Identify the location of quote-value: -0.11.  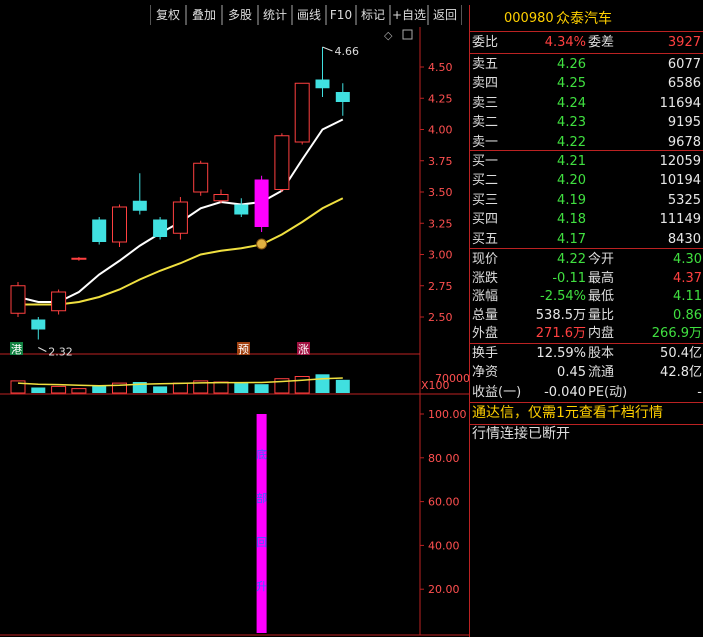
(569, 278).